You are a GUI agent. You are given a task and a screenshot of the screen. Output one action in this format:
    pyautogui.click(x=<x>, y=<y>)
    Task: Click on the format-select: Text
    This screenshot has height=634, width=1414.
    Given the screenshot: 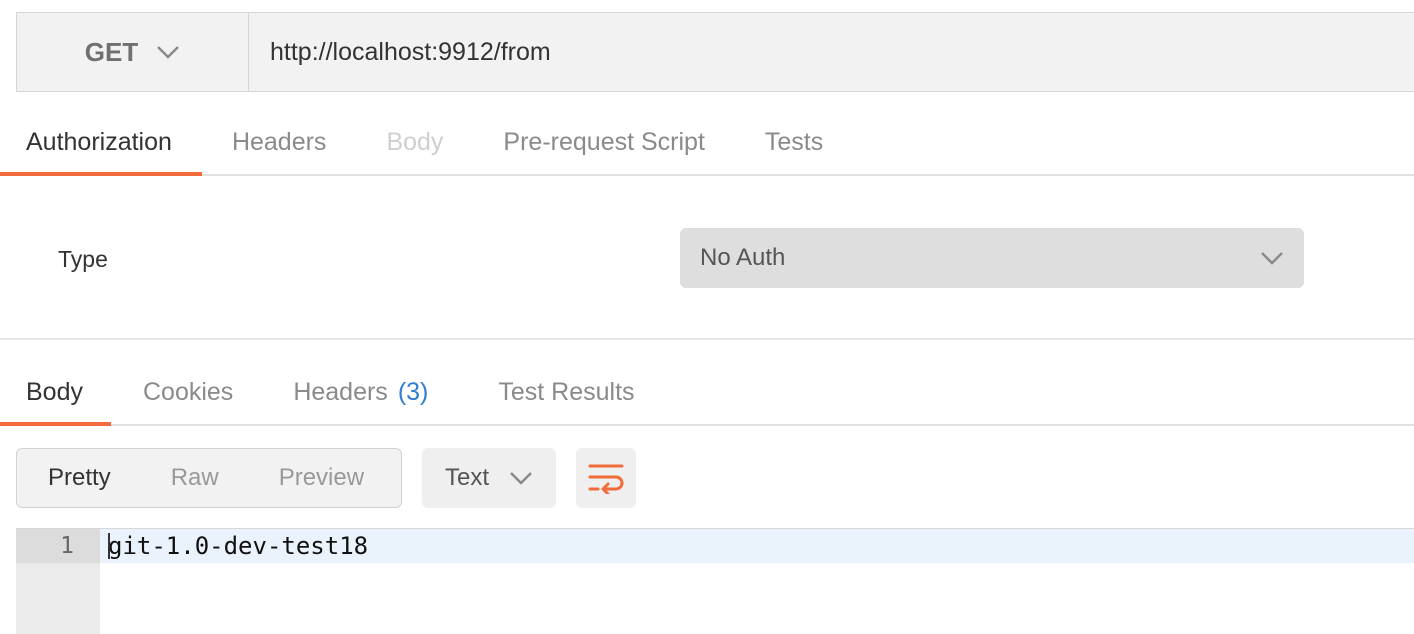 What is the action you would take?
    pyautogui.click(x=489, y=478)
    